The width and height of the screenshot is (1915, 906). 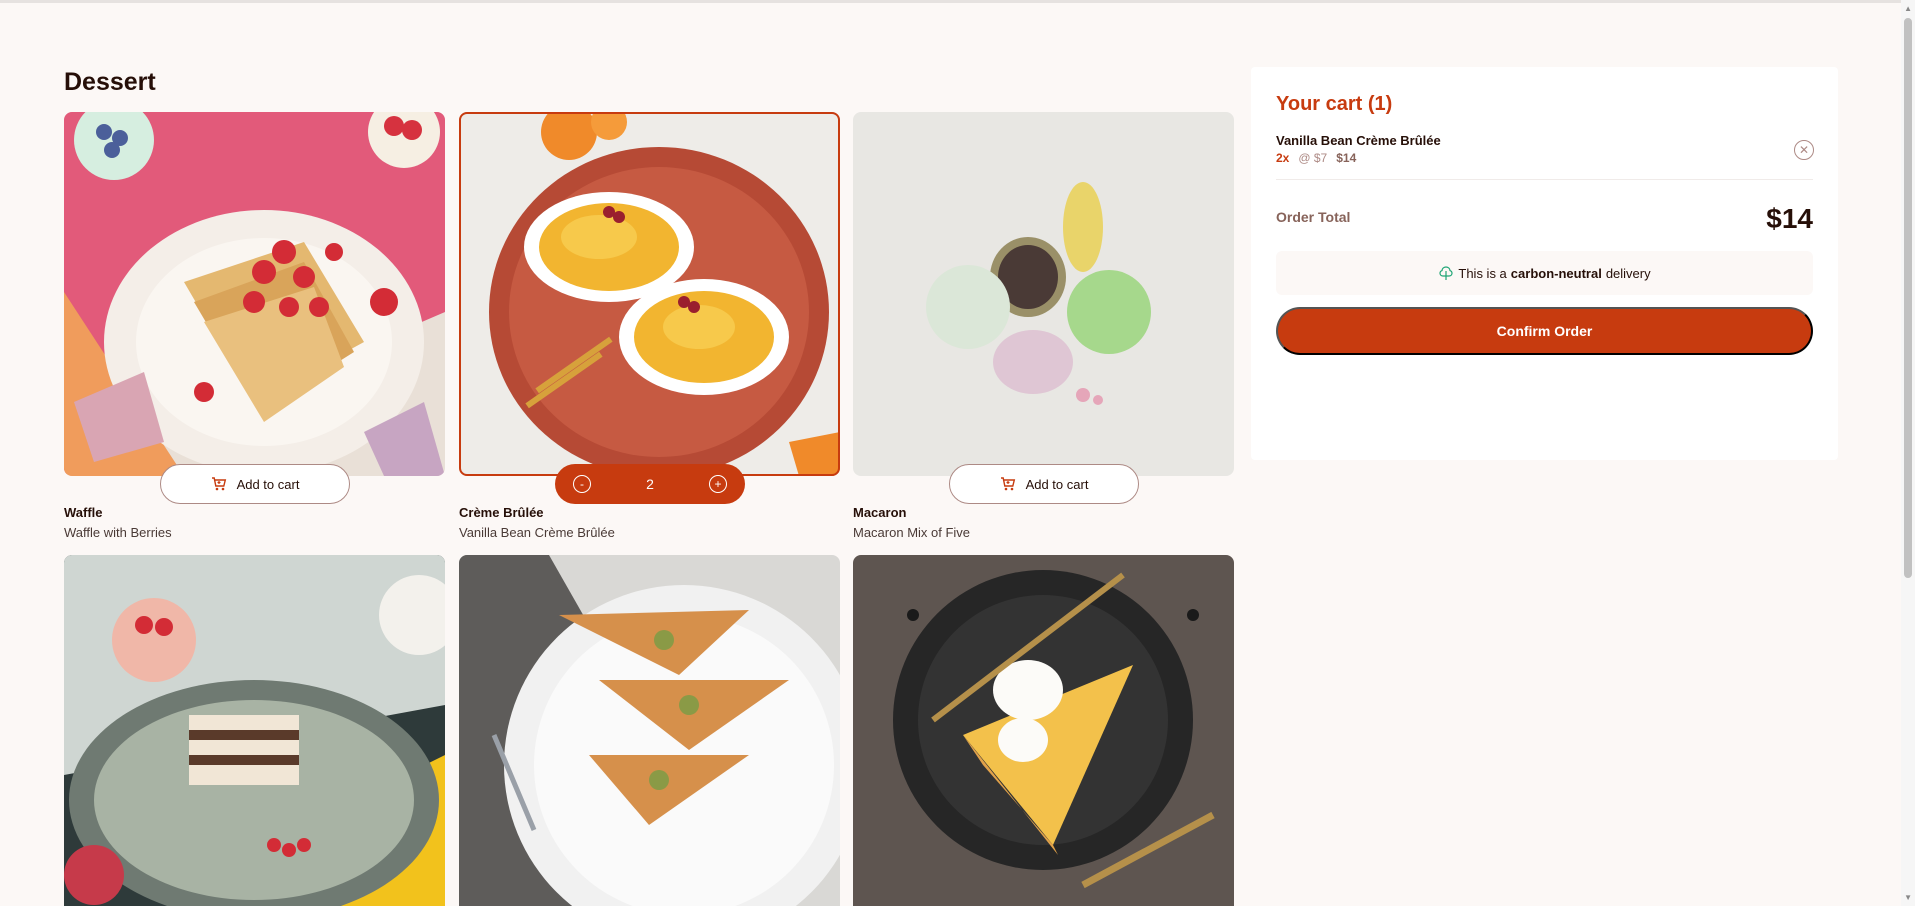 I want to click on cart-item-details: 2x @ $7 $14, so click(x=1316, y=158).